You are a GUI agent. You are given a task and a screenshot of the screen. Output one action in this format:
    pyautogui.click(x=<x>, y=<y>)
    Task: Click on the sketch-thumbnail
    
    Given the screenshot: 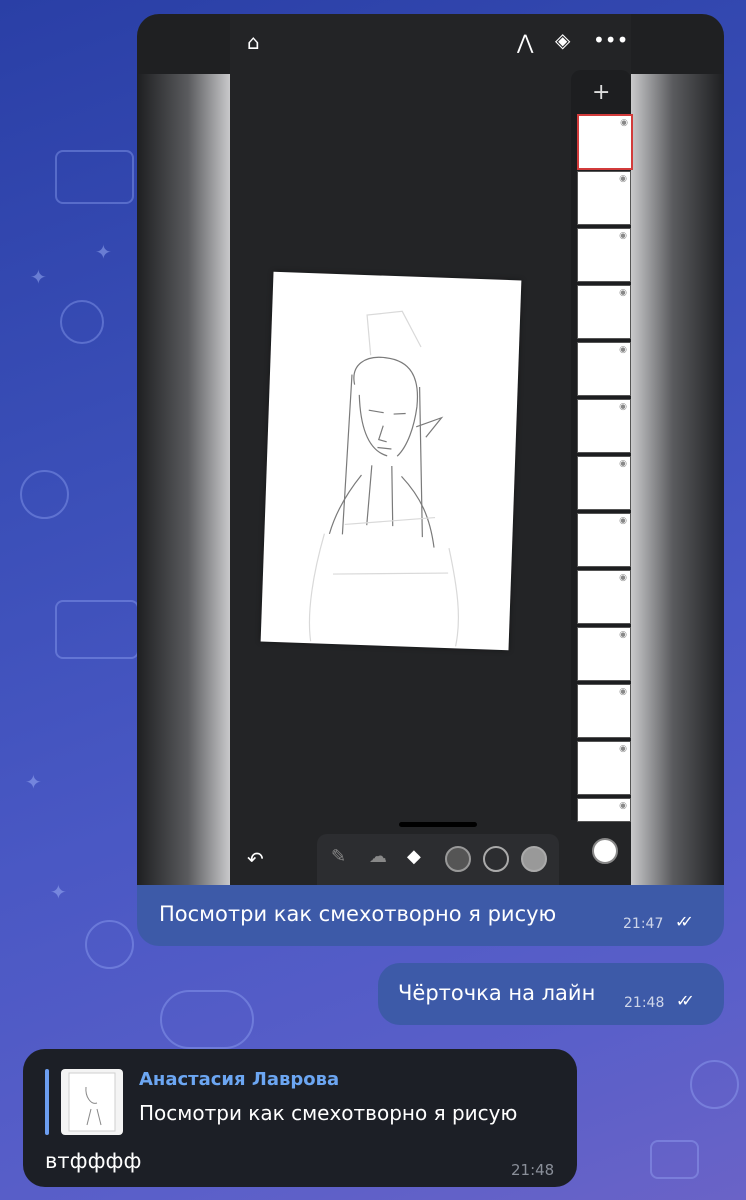 What is the action you would take?
    pyautogui.click(x=92, y=1102)
    